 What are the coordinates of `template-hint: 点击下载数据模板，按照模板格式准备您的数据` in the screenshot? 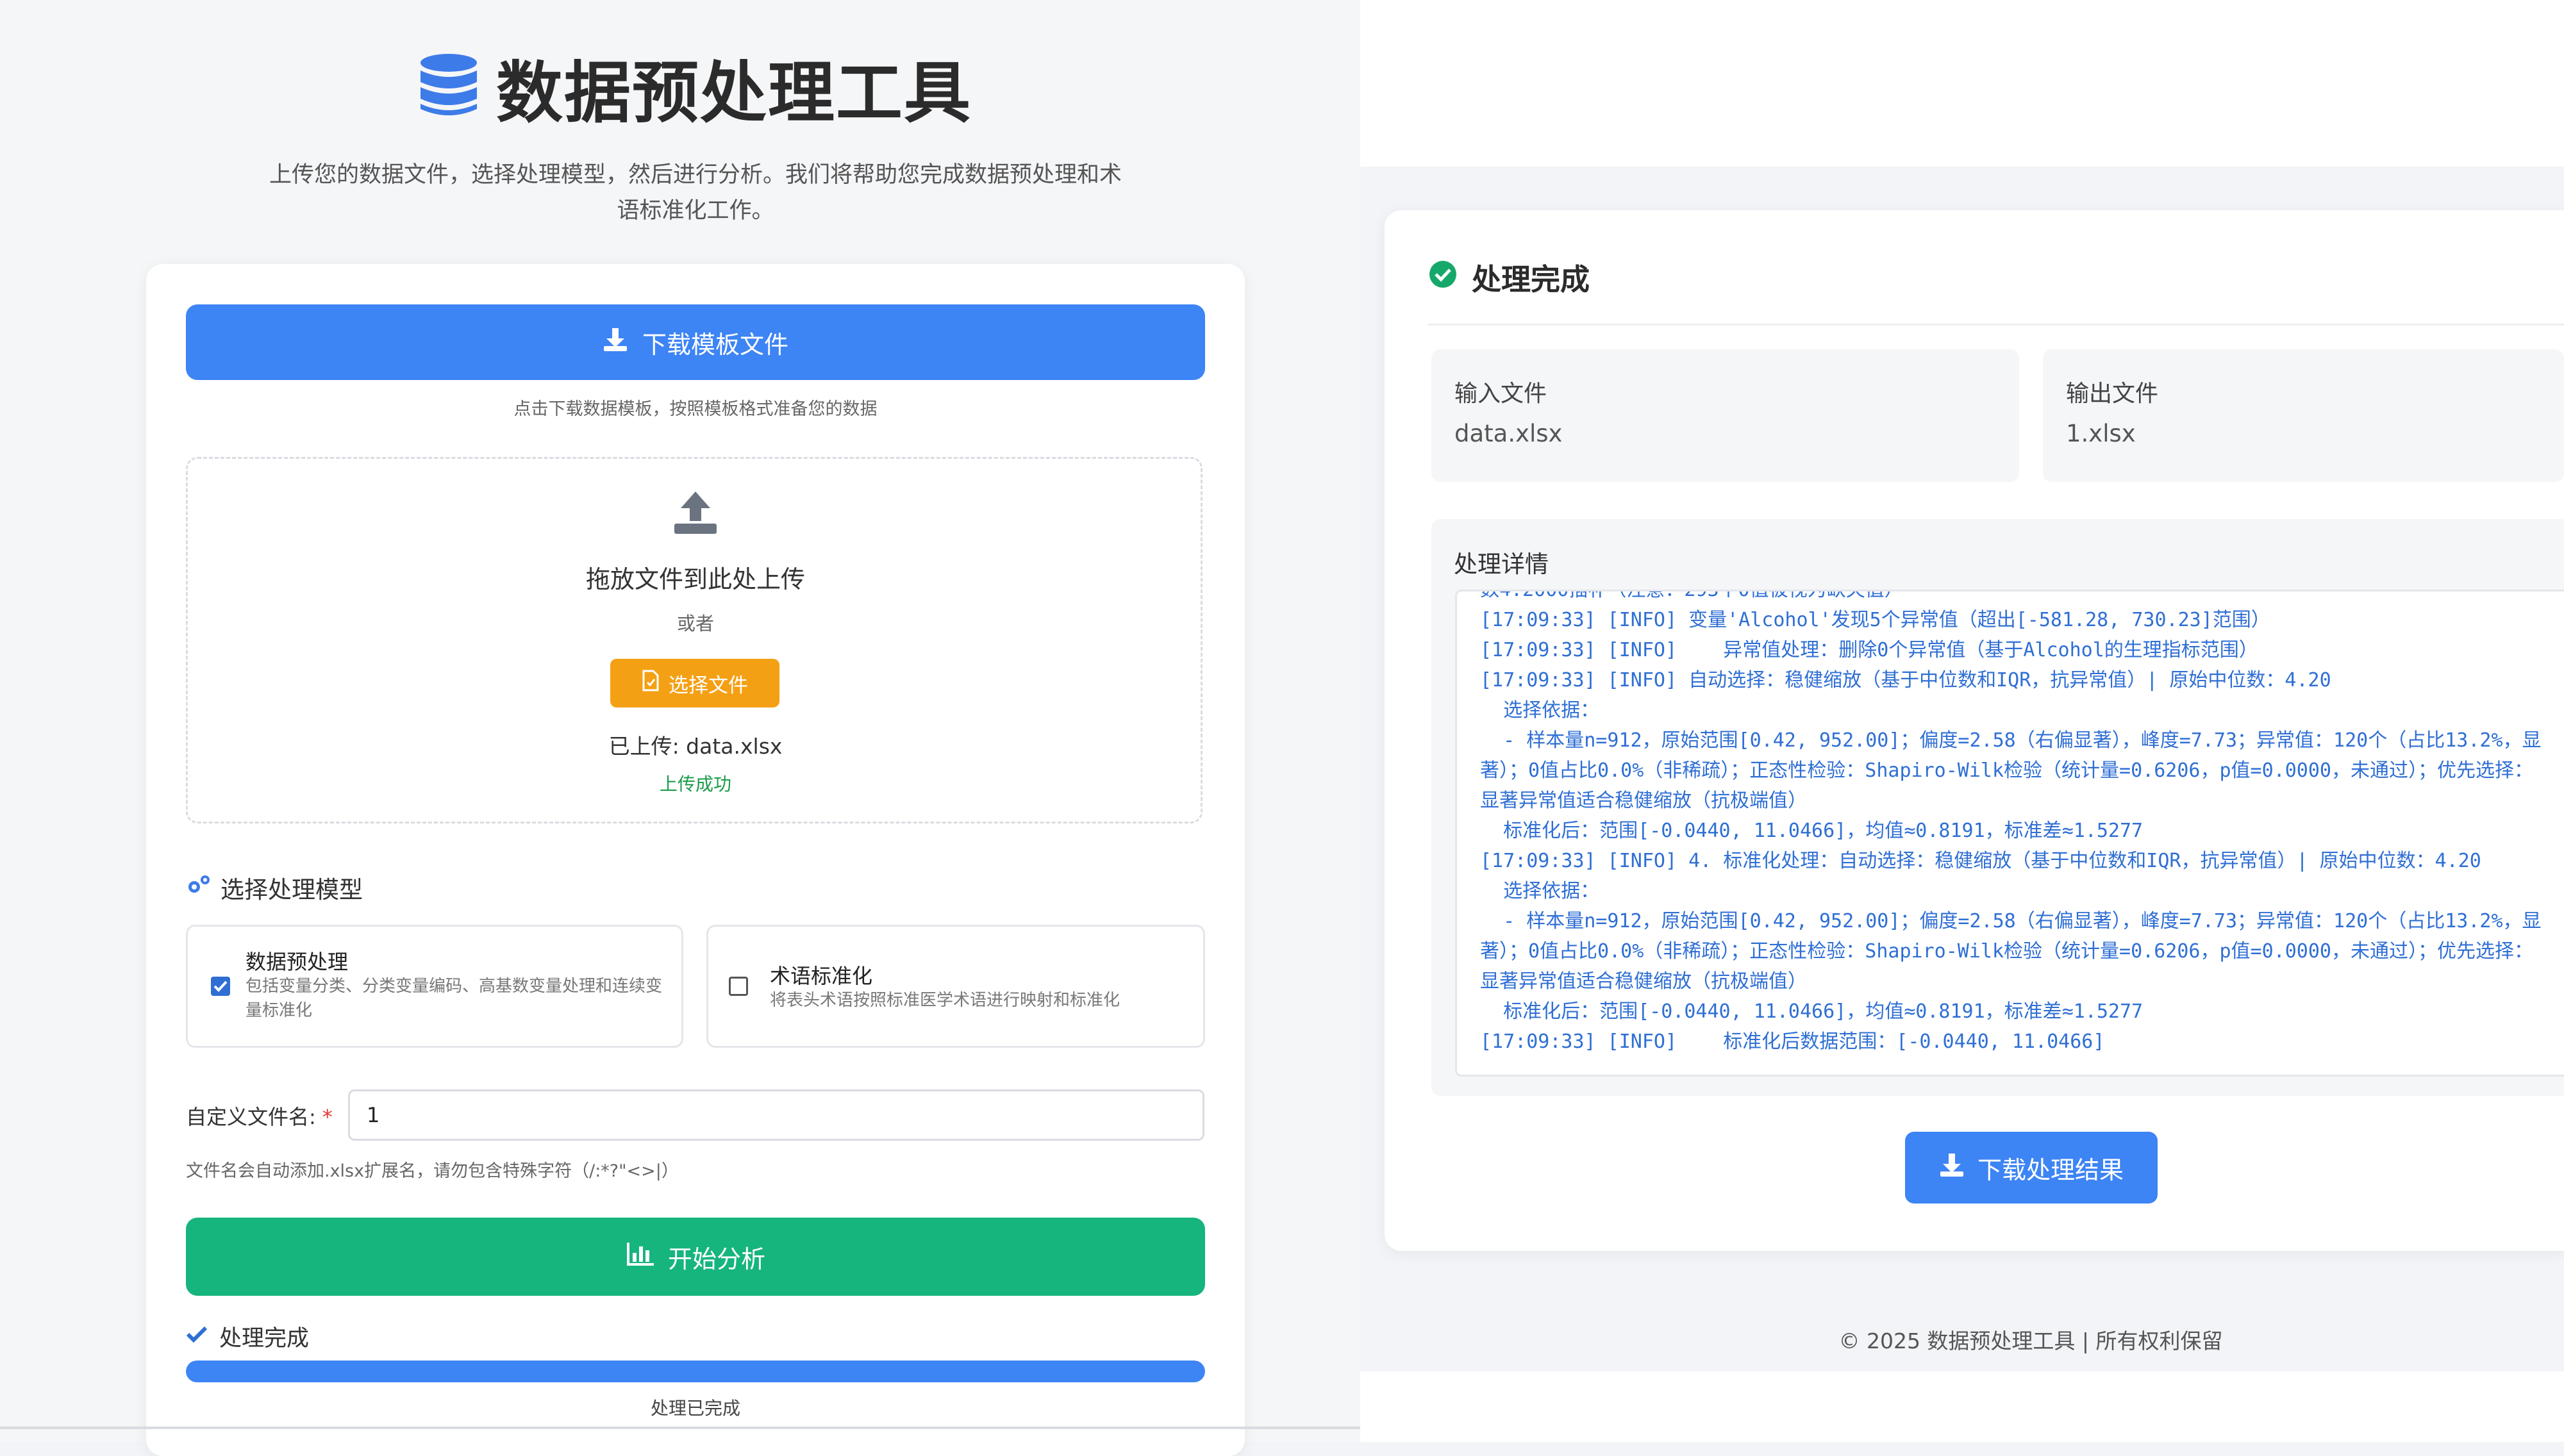 It's located at (695, 409).